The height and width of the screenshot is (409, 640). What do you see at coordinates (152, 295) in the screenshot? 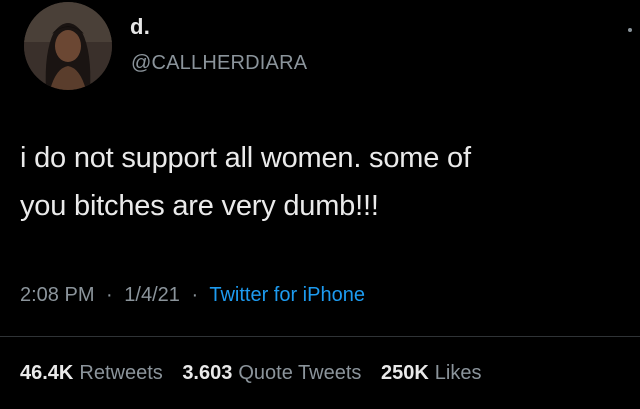
I see `tweet-date: 1/4/21` at bounding box center [152, 295].